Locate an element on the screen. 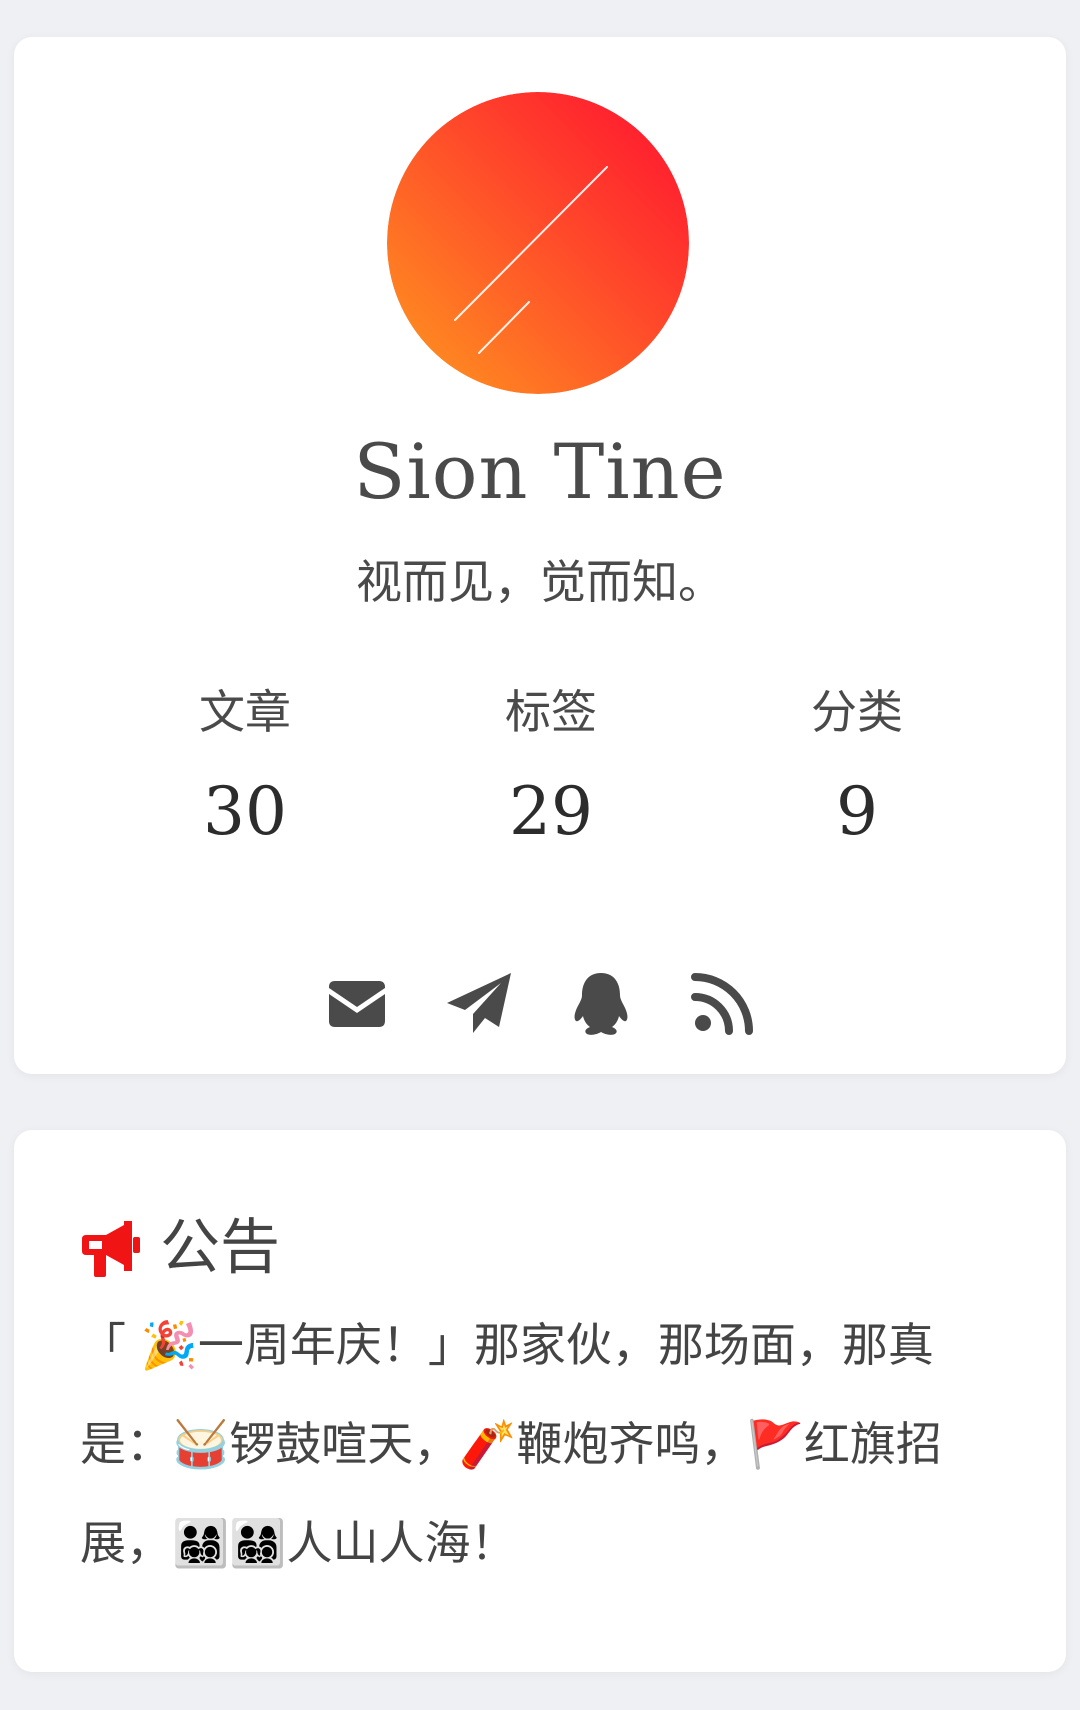 This screenshot has width=1080, height=1710. email-link is located at coordinates (357, 1003).